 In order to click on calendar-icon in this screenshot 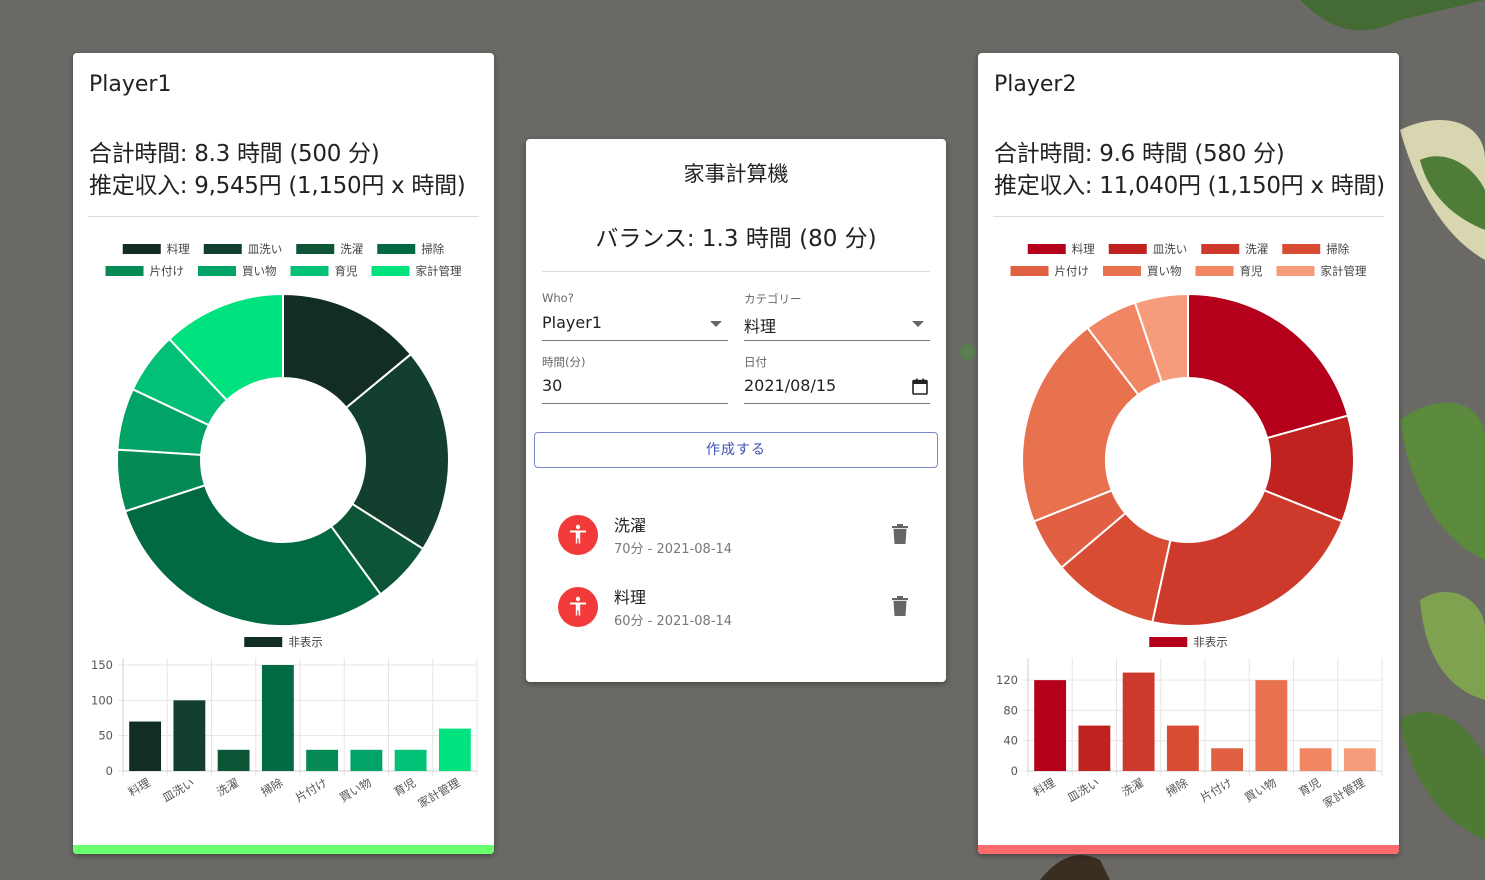, I will do `click(920, 386)`.